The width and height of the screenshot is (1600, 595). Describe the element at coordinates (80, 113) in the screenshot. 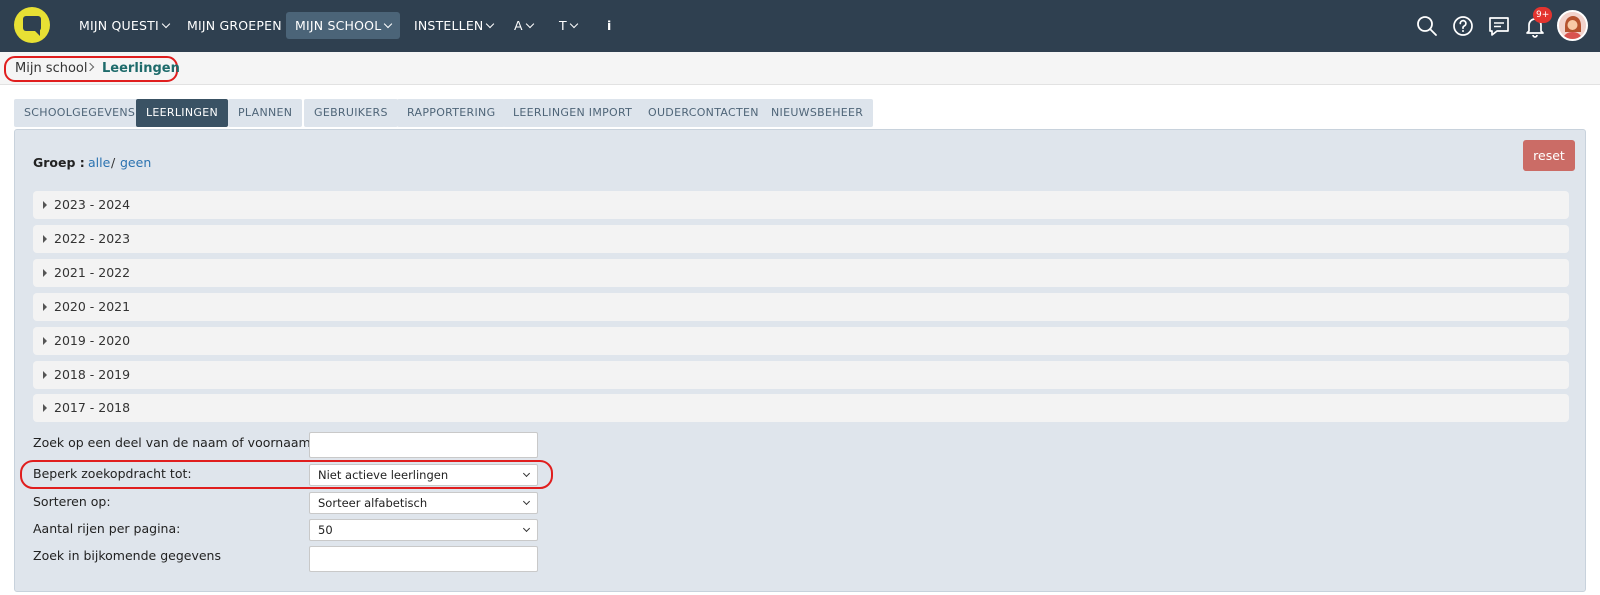

I see `tab-schoolgegevens: SCHOOLGEGEVENS` at that location.